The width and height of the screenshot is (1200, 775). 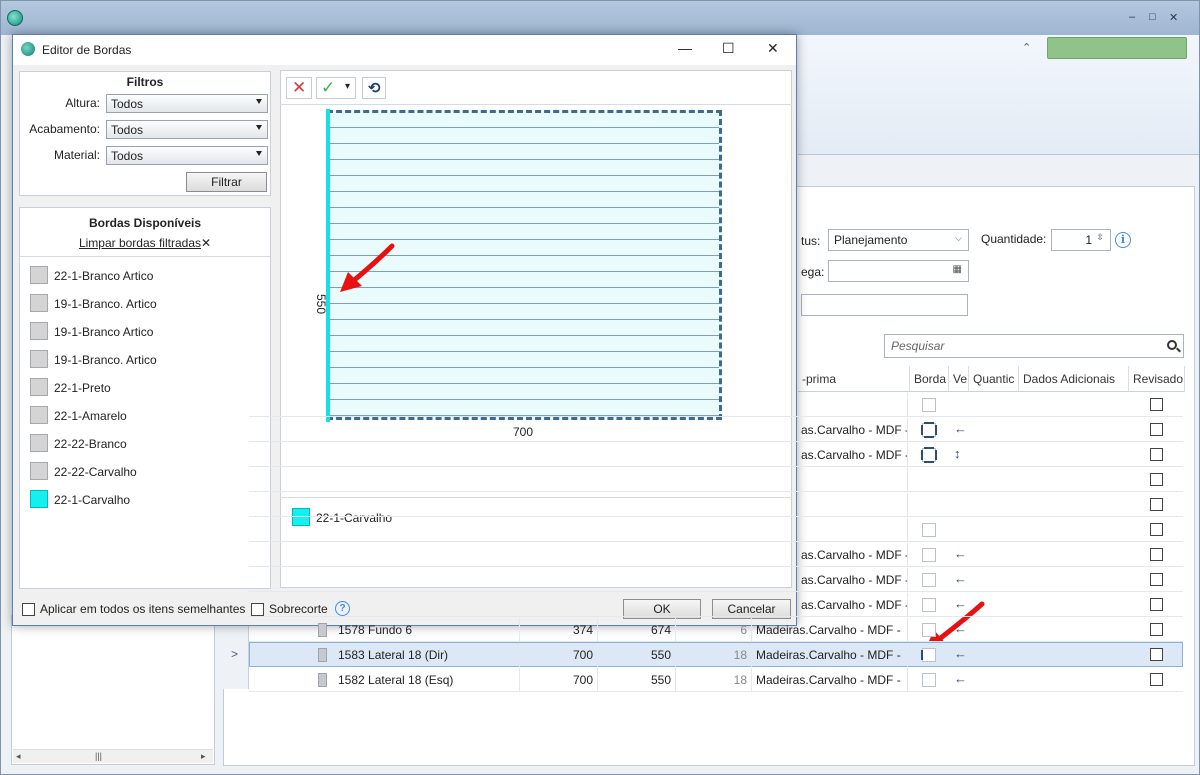 What do you see at coordinates (328, 265) in the screenshot?
I see `board-left-edge` at bounding box center [328, 265].